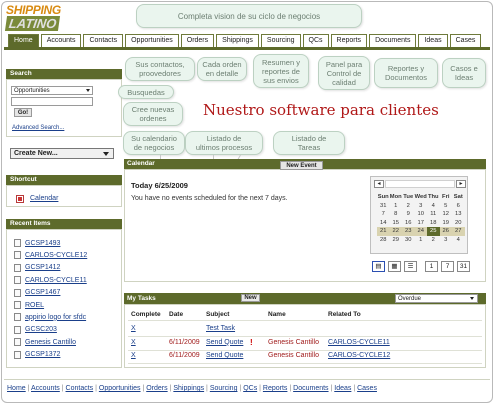  Describe the element at coordinates (45, 342) in the screenshot. I see `recent-item: Genesis Cantillo` at that location.